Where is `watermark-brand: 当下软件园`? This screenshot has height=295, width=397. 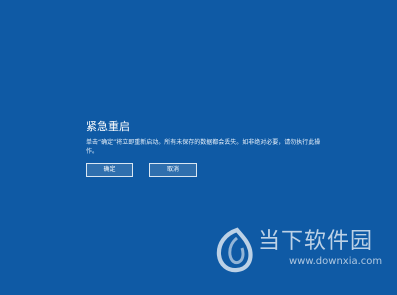 watermark-brand: 当下软件园 is located at coordinates (316, 241).